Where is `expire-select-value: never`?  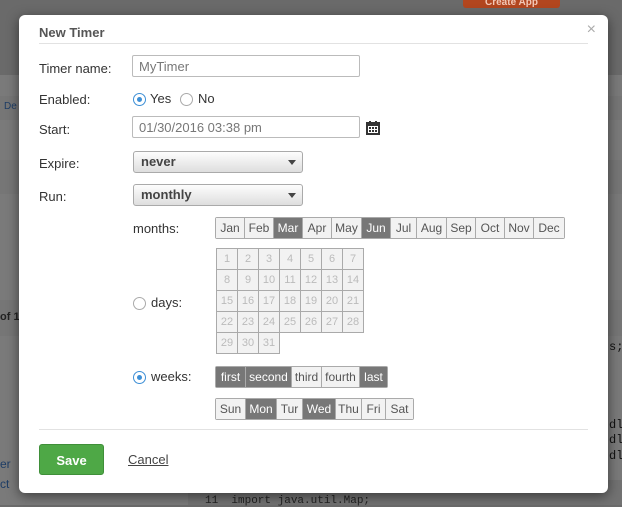 expire-select-value: never is located at coordinates (158, 161).